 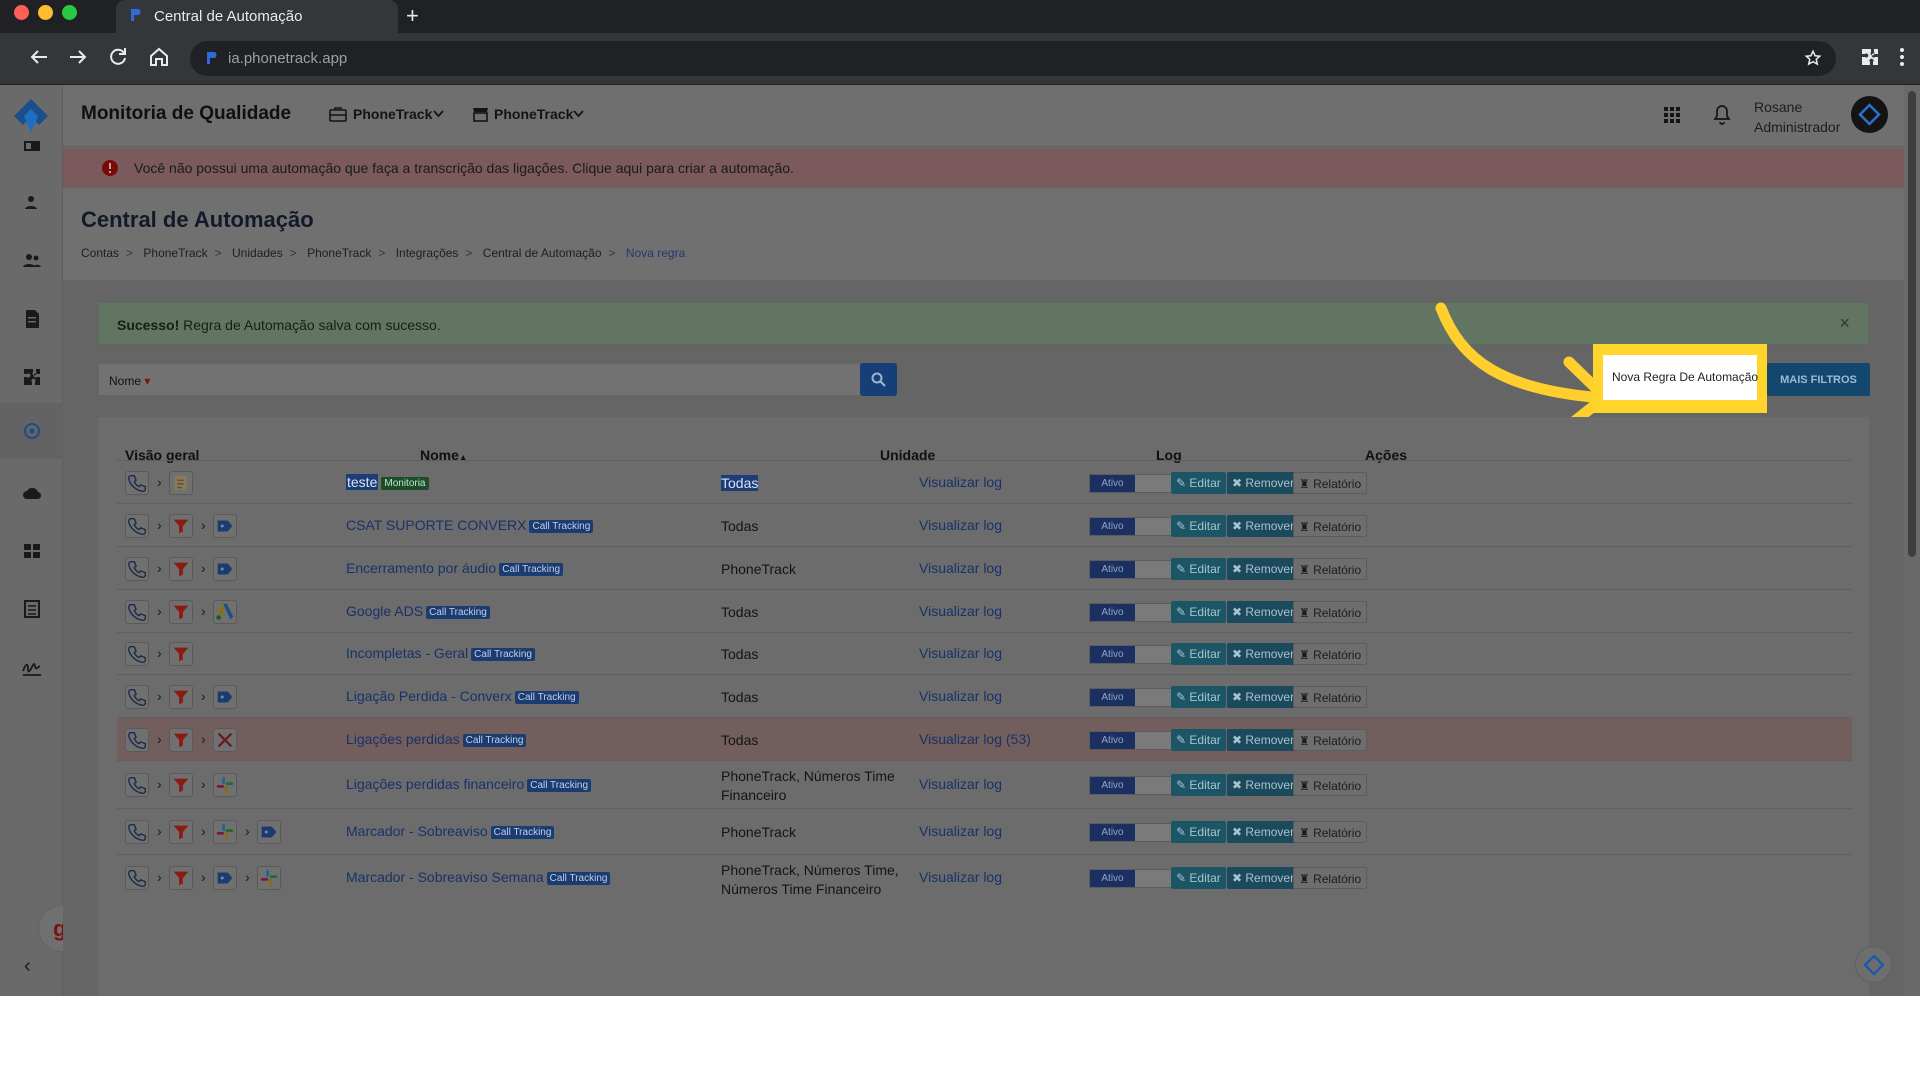 I want to click on notification-bell-icon, so click(x=1722, y=114).